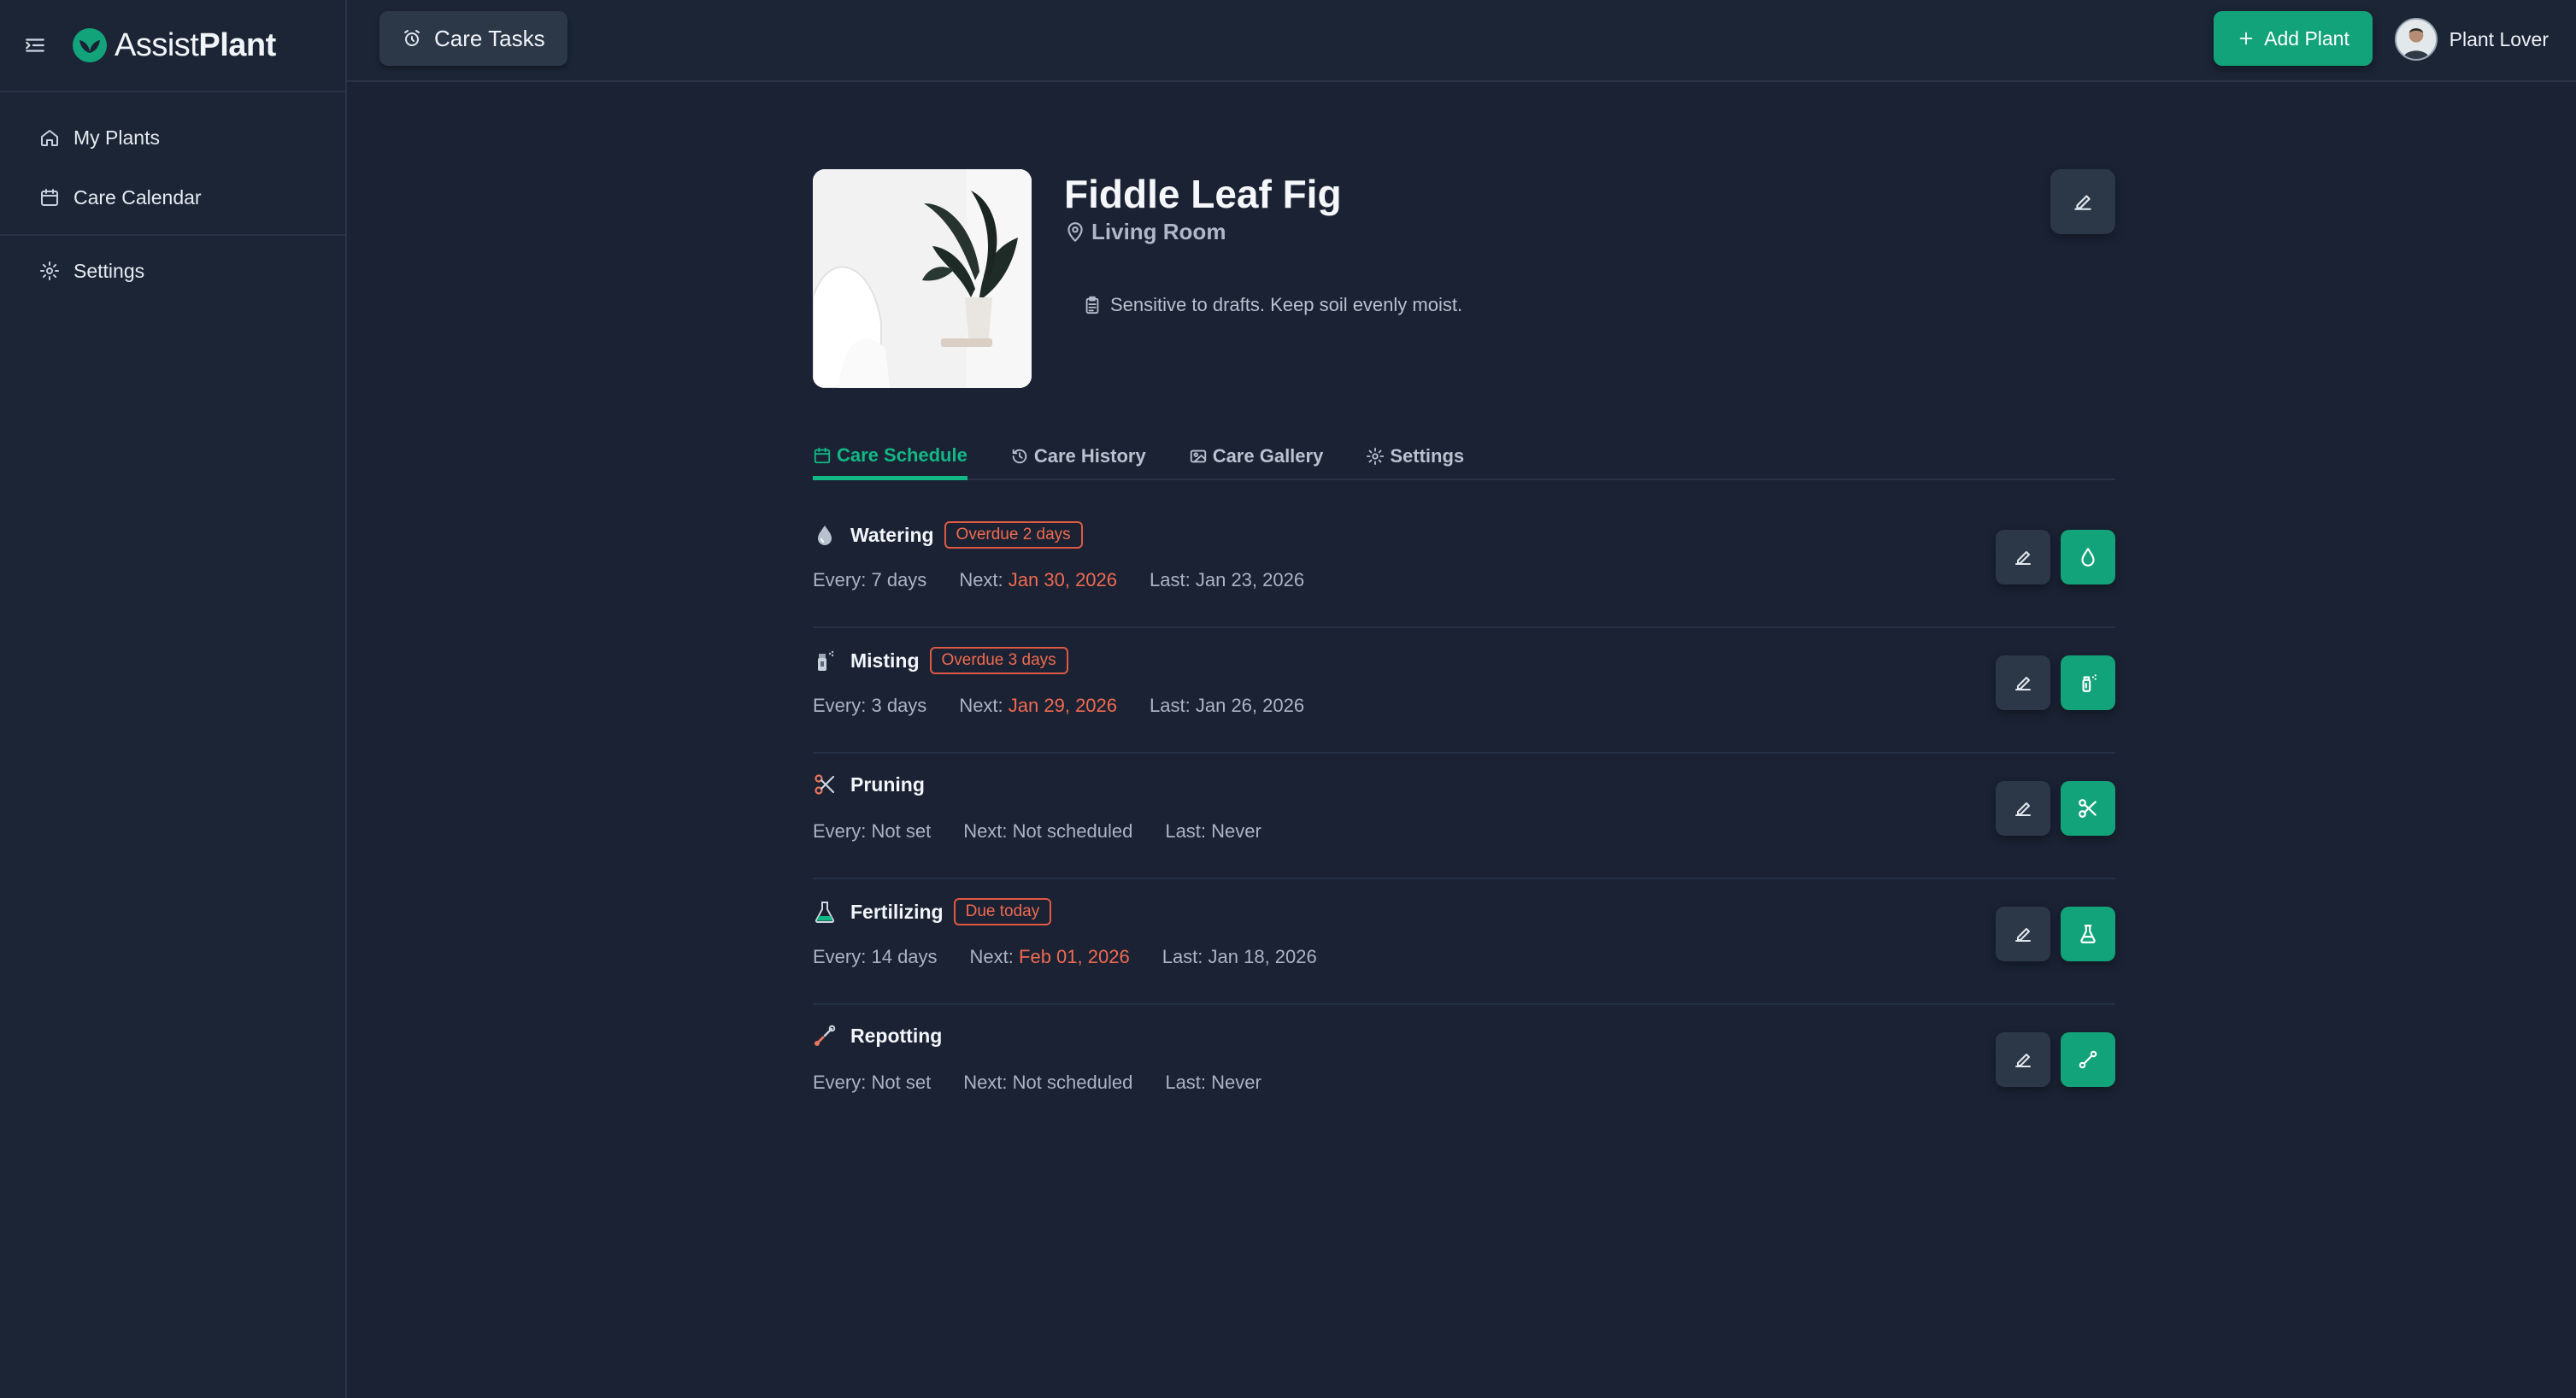 The width and height of the screenshot is (2576, 1398). What do you see at coordinates (1213, 831) in the screenshot?
I see `task-last-date: Last: Never` at bounding box center [1213, 831].